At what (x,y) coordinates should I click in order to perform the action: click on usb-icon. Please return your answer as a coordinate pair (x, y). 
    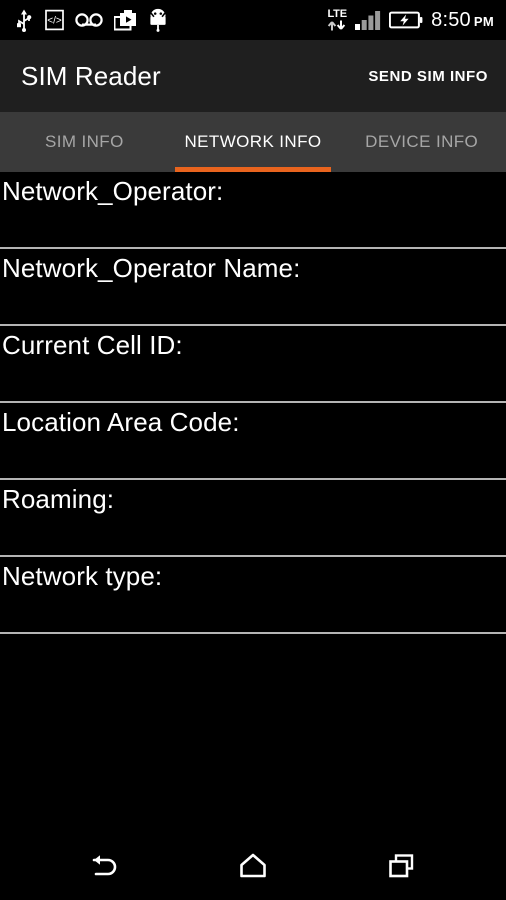
    Looking at the image, I should click on (24, 20).